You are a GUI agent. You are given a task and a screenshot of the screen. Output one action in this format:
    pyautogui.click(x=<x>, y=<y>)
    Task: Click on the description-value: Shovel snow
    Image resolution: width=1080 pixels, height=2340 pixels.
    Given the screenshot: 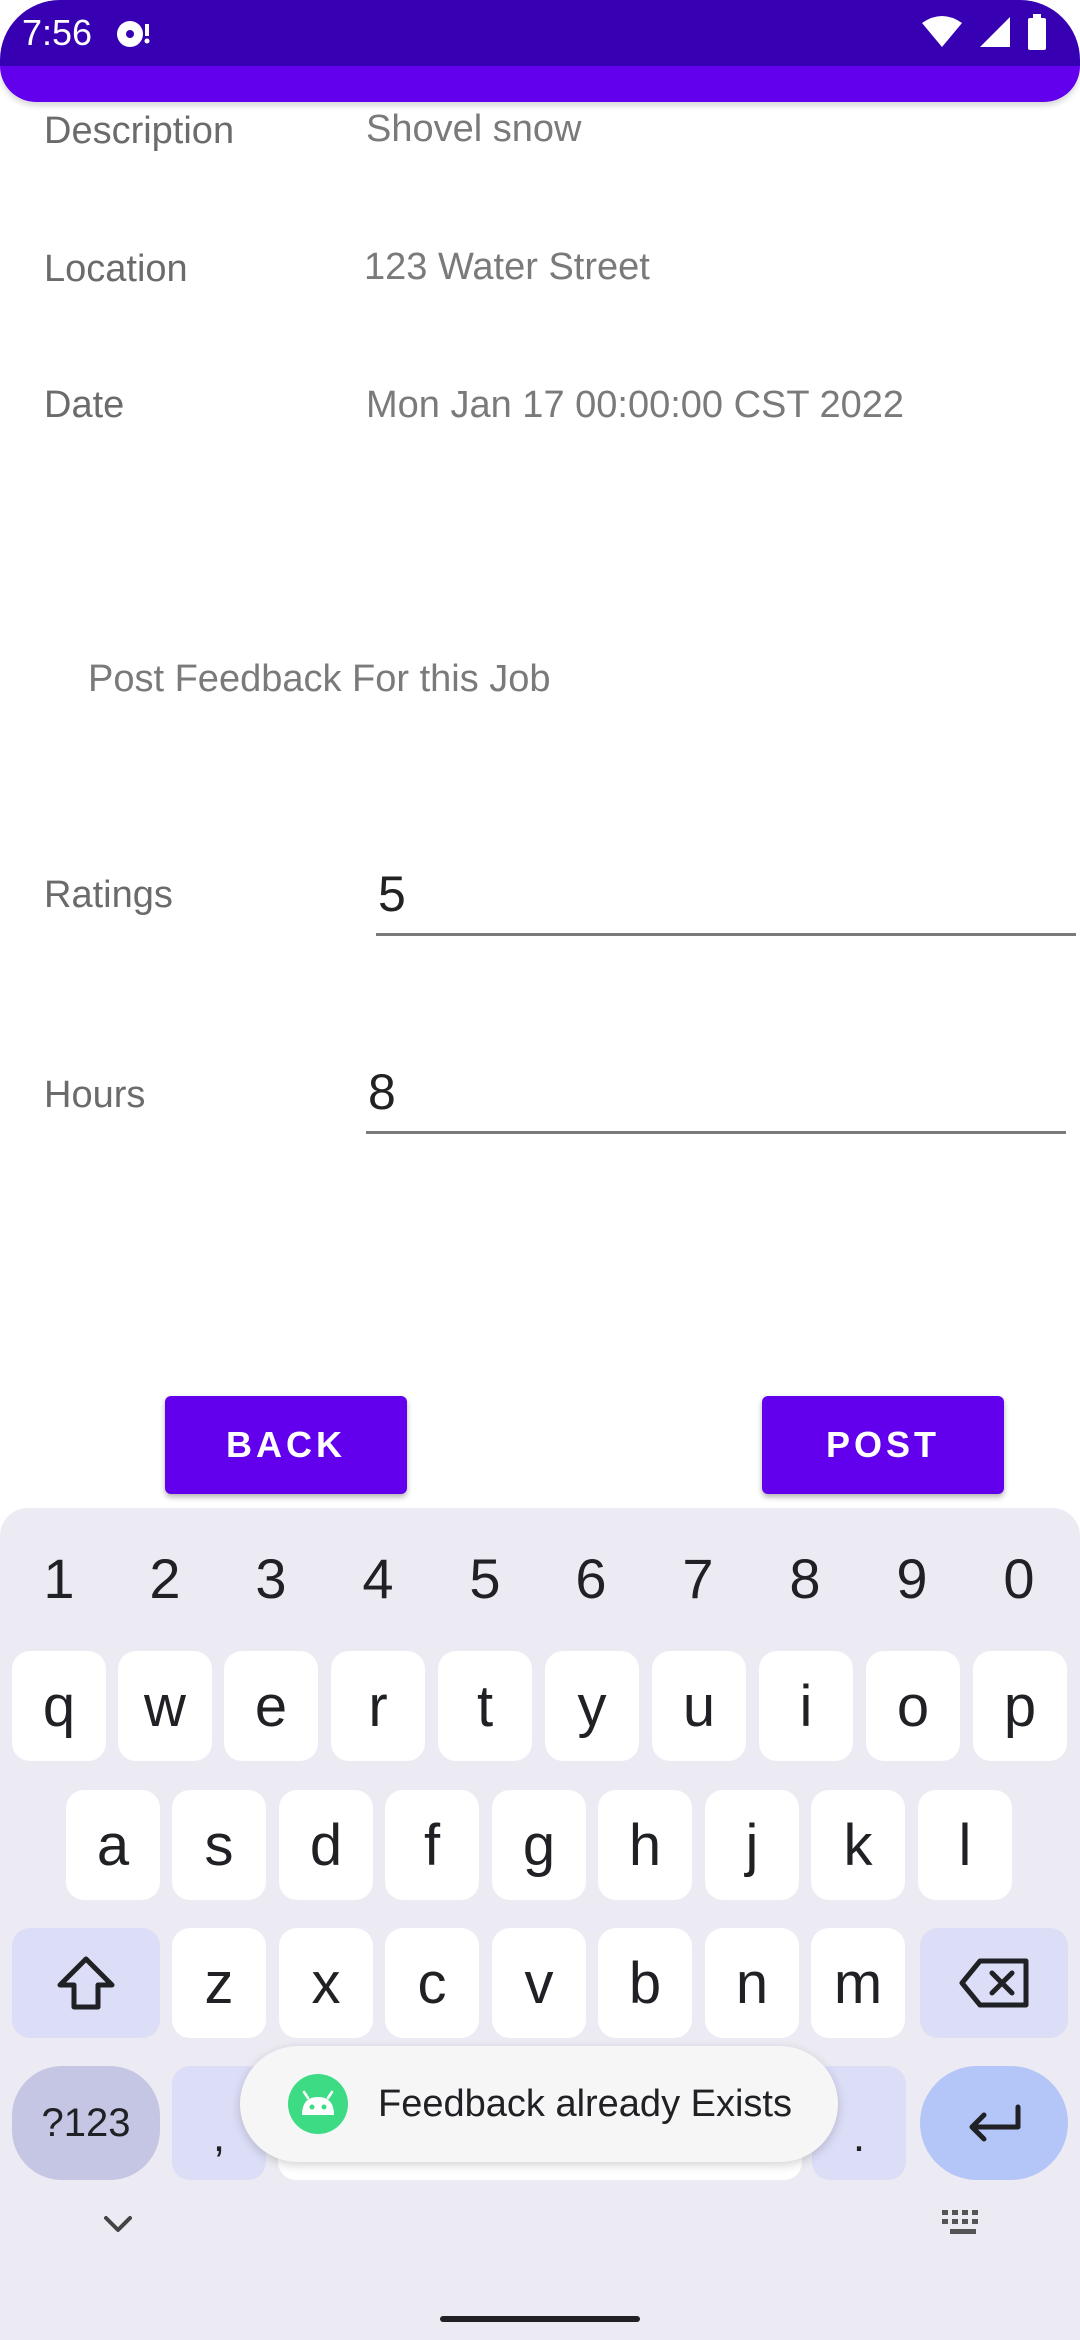 What is the action you would take?
    pyautogui.click(x=474, y=129)
    